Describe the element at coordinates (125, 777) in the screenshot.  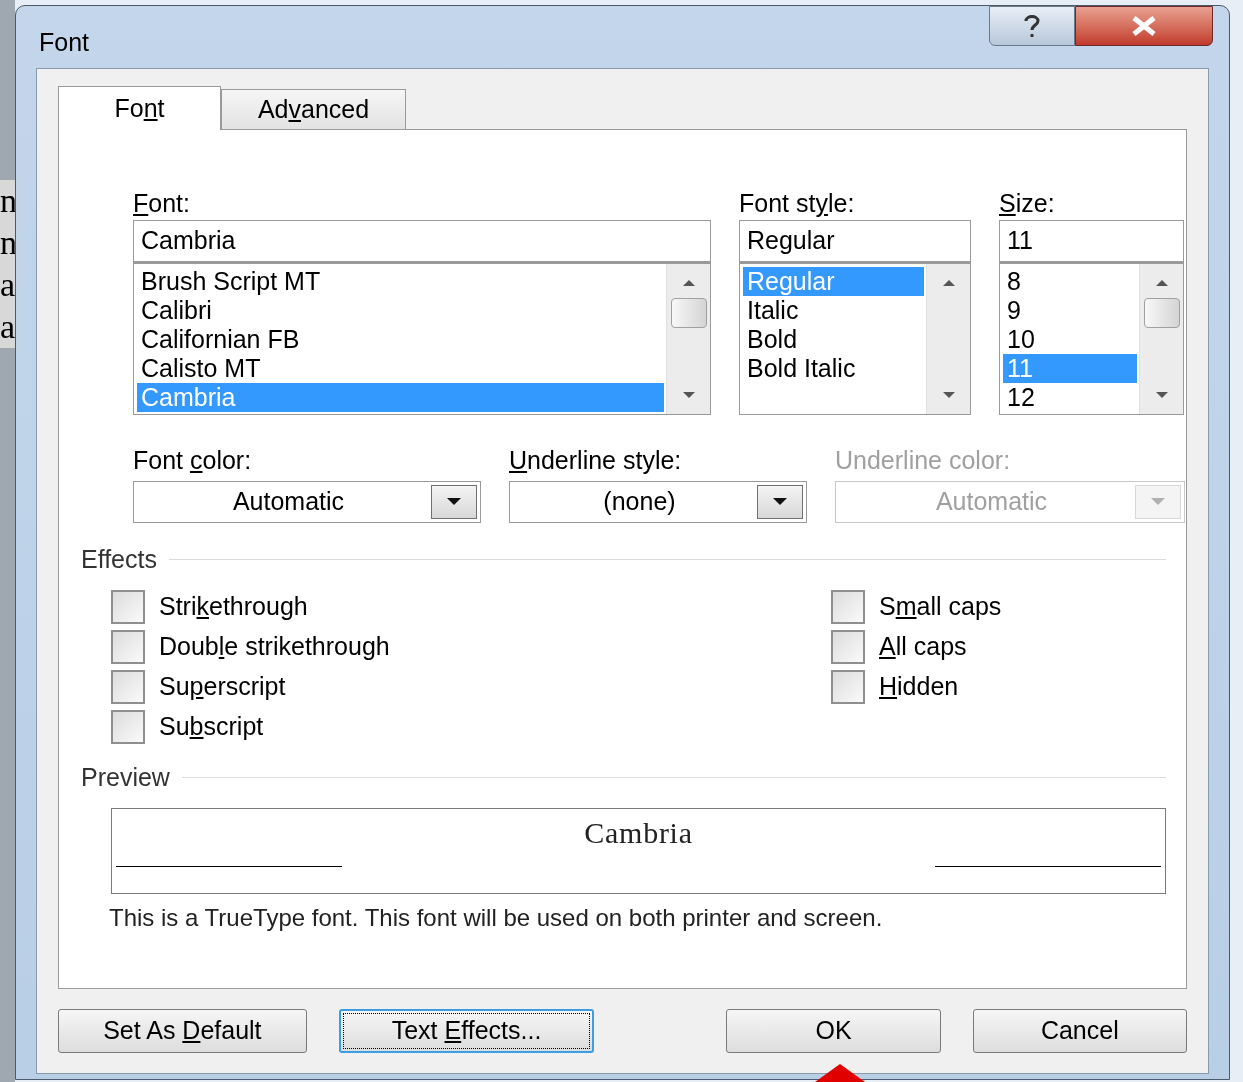
I see `section-heading: Preview` at that location.